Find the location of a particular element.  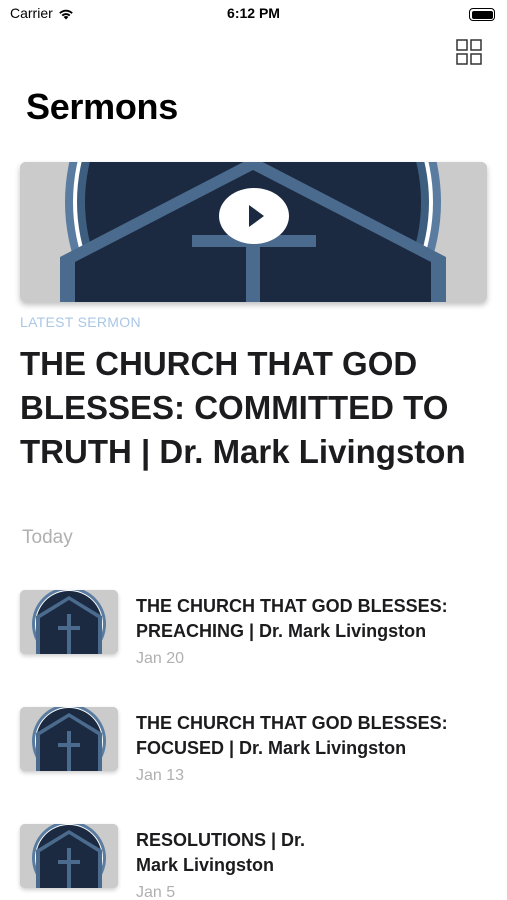

grid-view-button is located at coordinates (469, 52).